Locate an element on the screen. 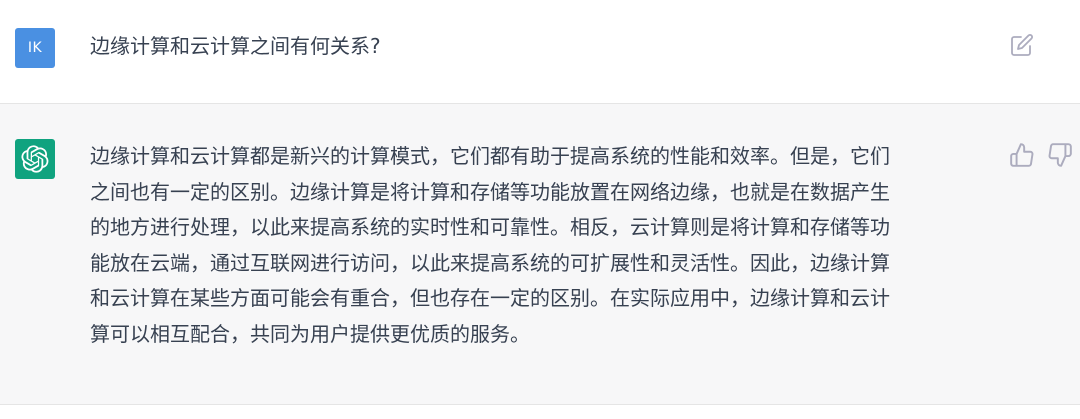  thumbs-down-icon is located at coordinates (1060, 155).